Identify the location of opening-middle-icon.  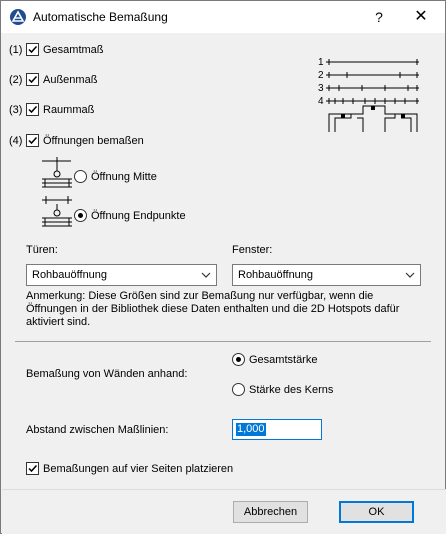
(57, 172).